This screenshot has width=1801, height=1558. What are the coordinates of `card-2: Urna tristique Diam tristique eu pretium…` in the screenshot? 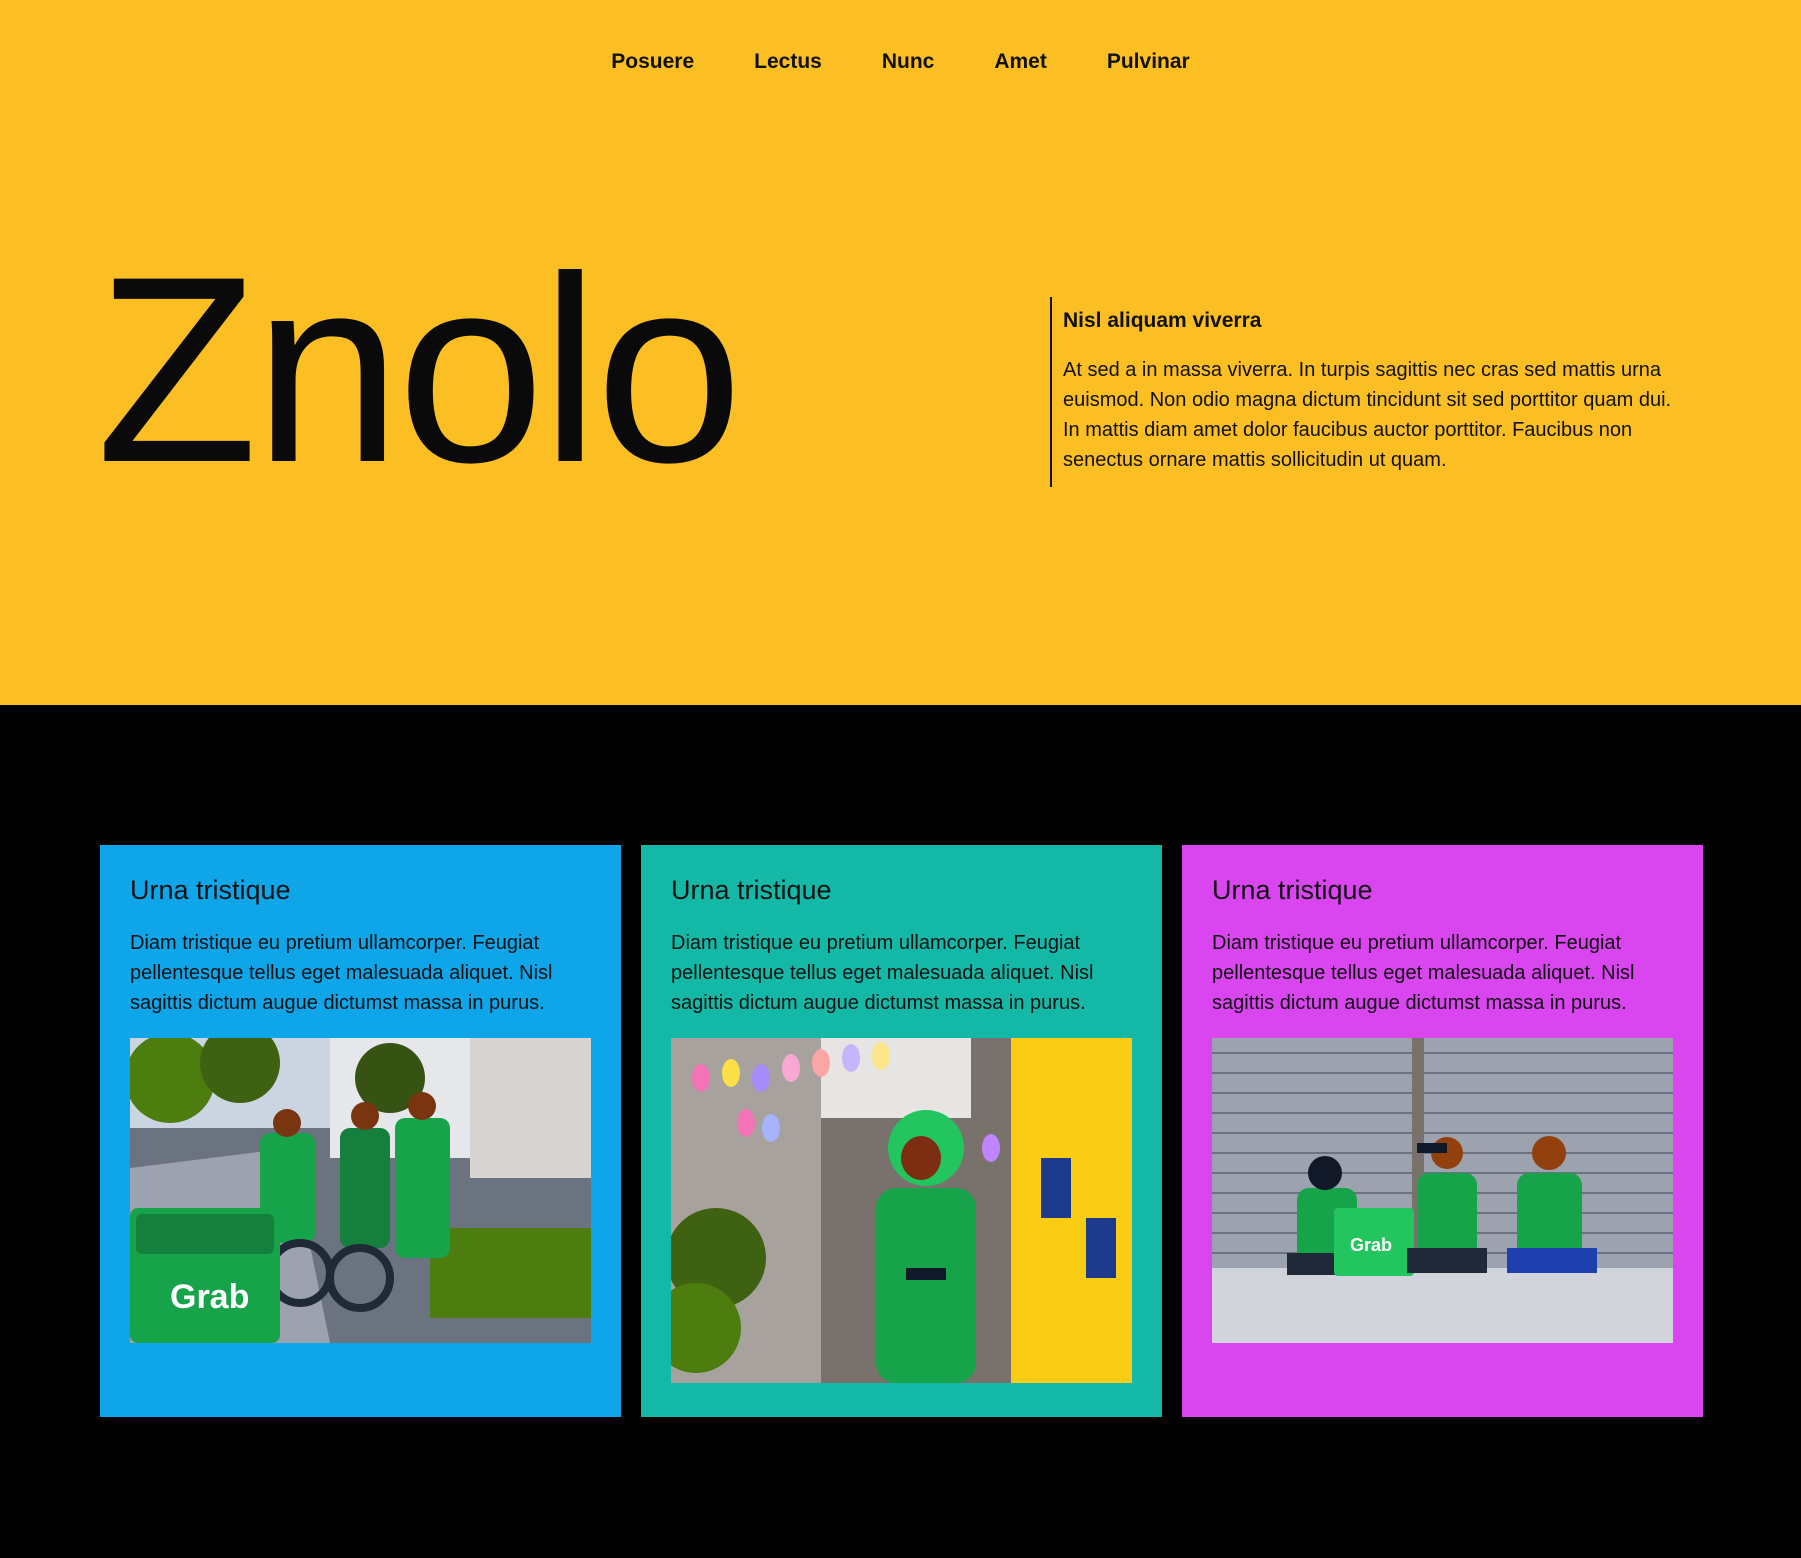 It's located at (901, 1131).